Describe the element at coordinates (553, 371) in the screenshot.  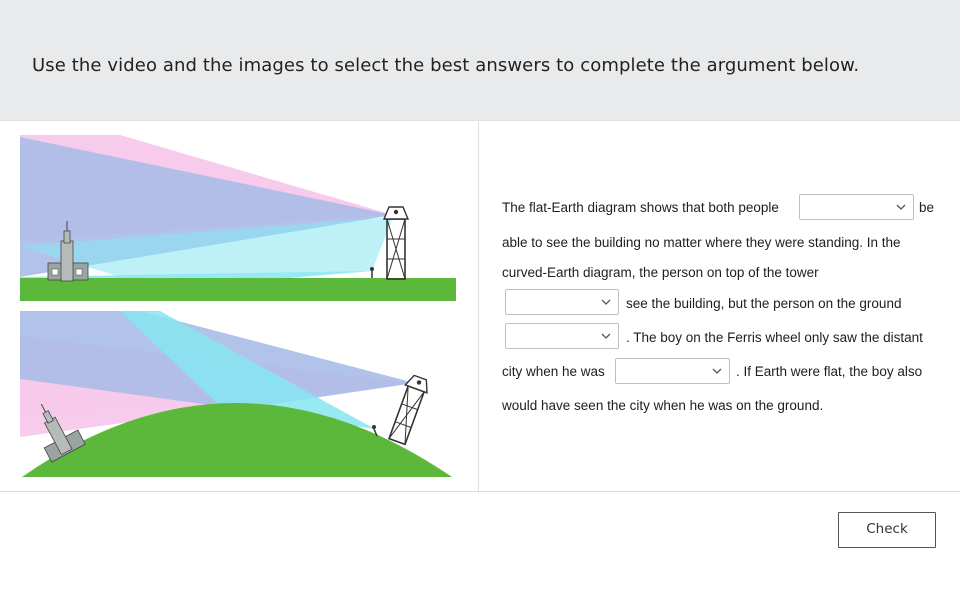
I see `argument-line-6-before: city when he was` at that location.